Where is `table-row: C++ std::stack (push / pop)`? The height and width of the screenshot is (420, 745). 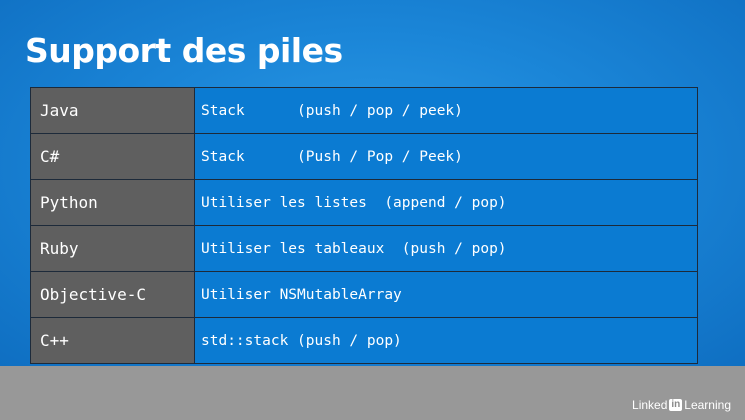
table-row: C++ std::stack (push / pop) is located at coordinates (364, 340).